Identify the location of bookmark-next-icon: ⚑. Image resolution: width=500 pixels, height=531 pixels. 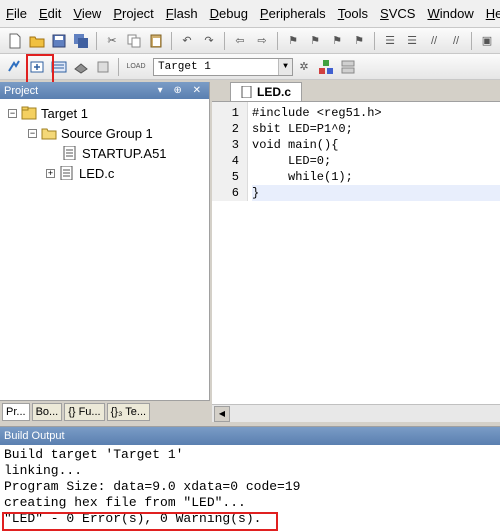
(337, 41).